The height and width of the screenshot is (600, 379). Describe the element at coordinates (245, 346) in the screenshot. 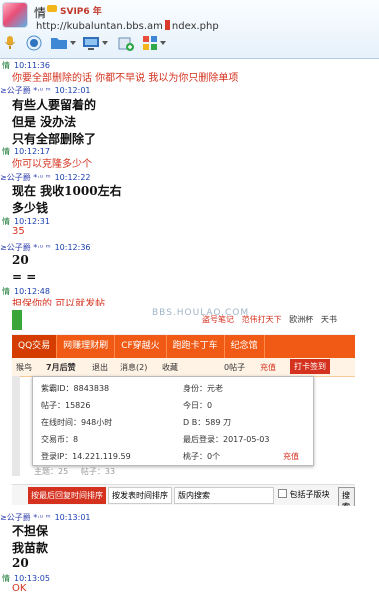

I see `nav-item: 纪念馆` at that location.